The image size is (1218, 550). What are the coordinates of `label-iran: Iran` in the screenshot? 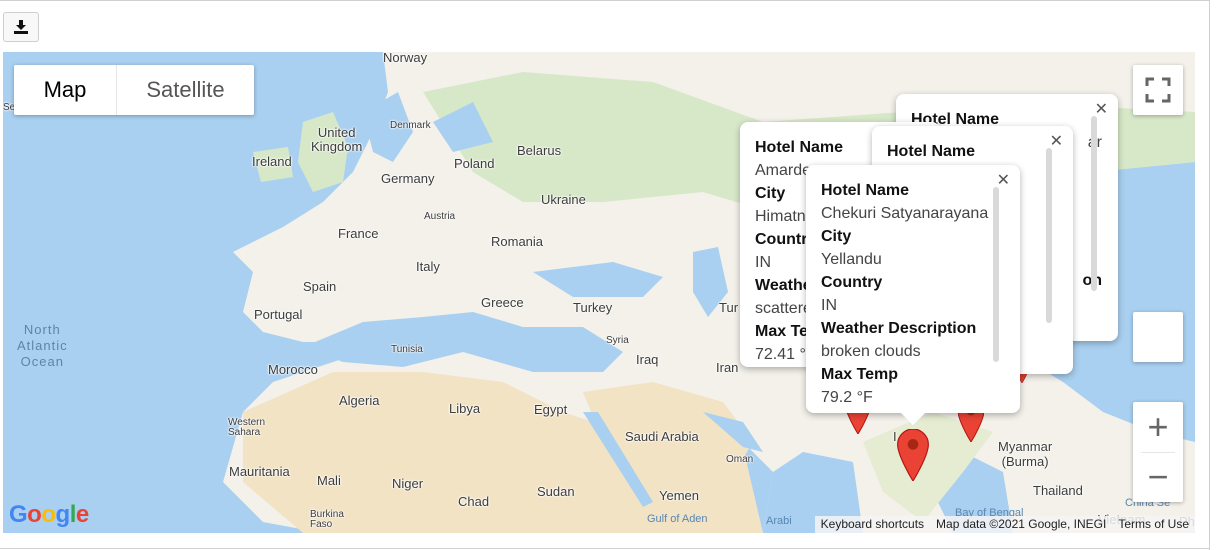 It's located at (727, 367).